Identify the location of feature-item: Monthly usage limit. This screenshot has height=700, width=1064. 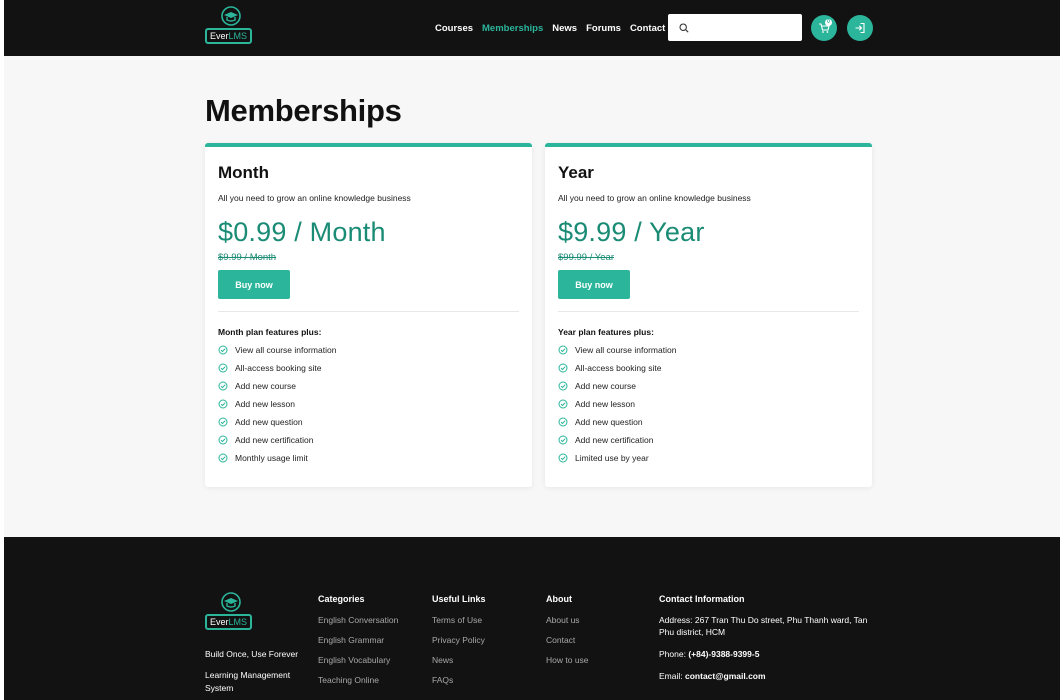
(368, 458).